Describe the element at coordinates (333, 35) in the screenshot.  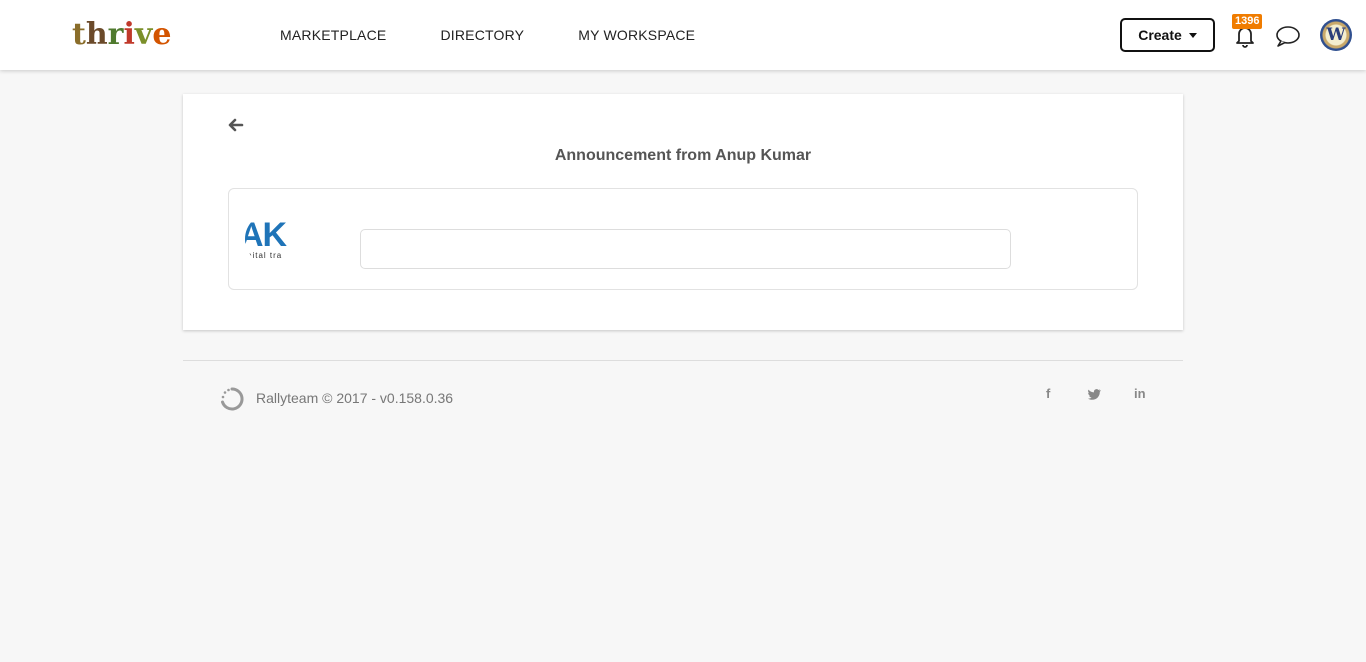
I see `nav-marketplace: MARKETPLACE` at that location.